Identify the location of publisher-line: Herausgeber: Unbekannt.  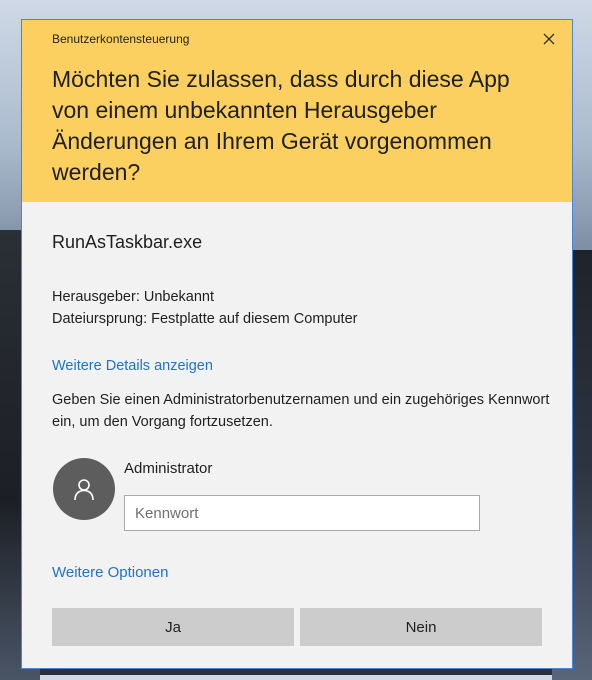
(133, 297).